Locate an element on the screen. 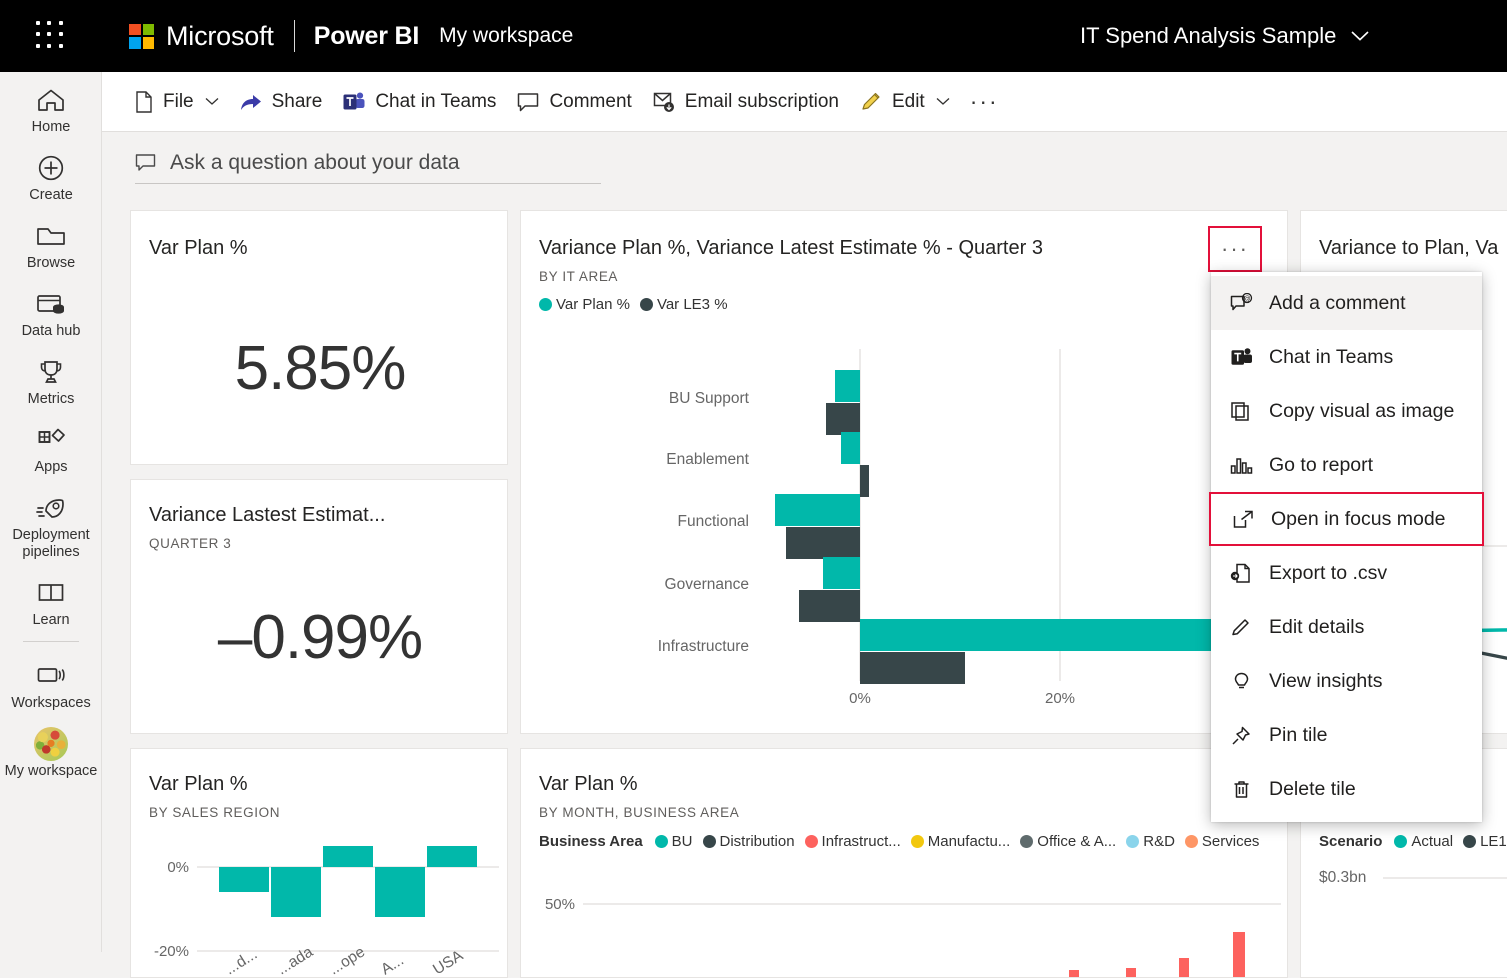  sidebar-item-home: Home is located at coordinates (50, 106).